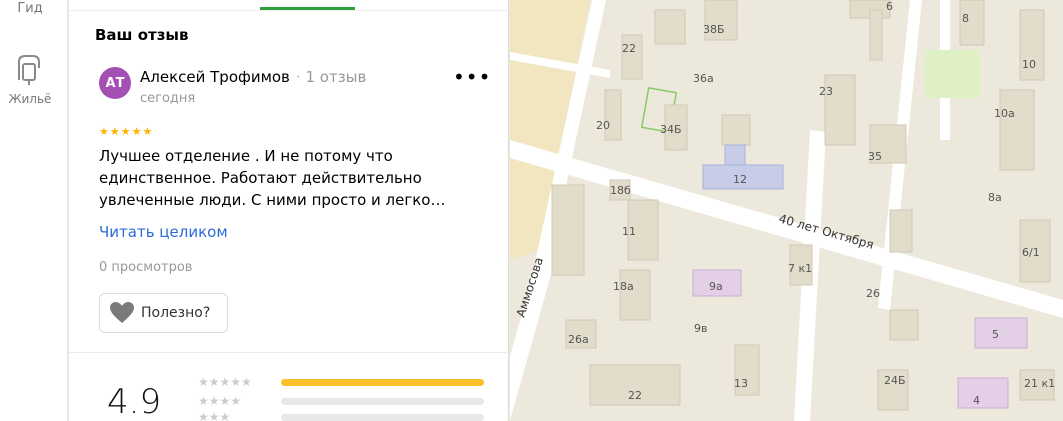 Image resolution: width=1063 pixels, height=421 pixels. Describe the element at coordinates (34, 210) in the screenshot. I see `left-rail: Гид Жильё` at that location.